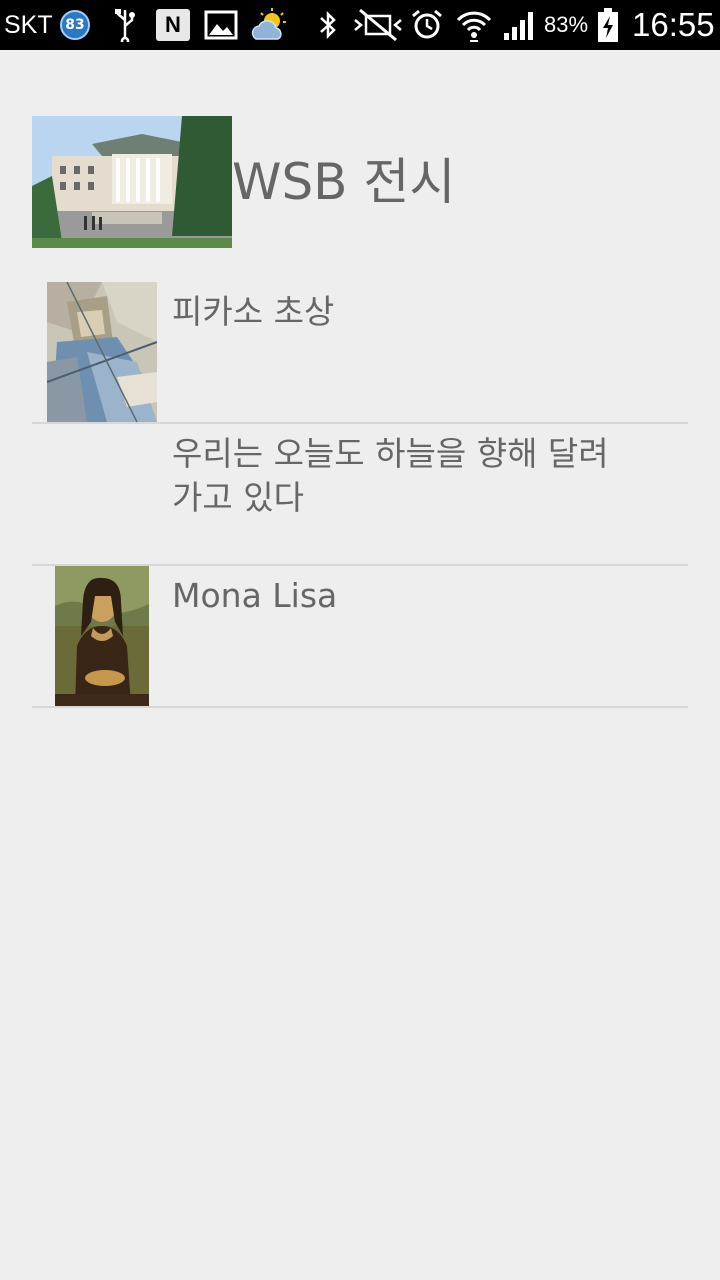 Image resolution: width=720 pixels, height=1280 pixels. Describe the element at coordinates (328, 25) in the screenshot. I see `bluetooth-icon` at that location.